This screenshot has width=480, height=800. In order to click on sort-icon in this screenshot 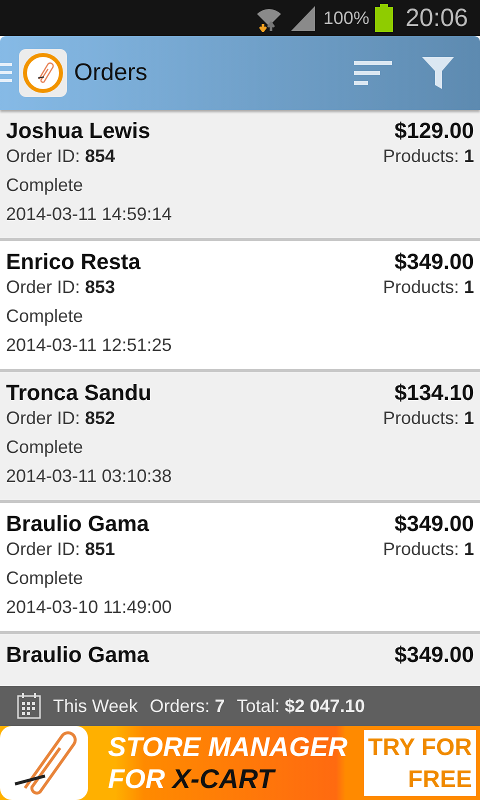, I will do `click(373, 73)`.